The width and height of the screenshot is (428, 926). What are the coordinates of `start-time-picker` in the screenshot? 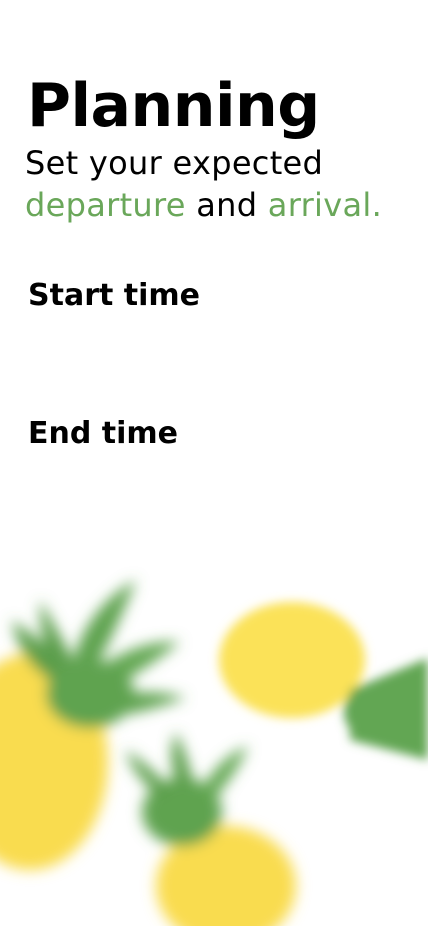 It's located at (214, 340).